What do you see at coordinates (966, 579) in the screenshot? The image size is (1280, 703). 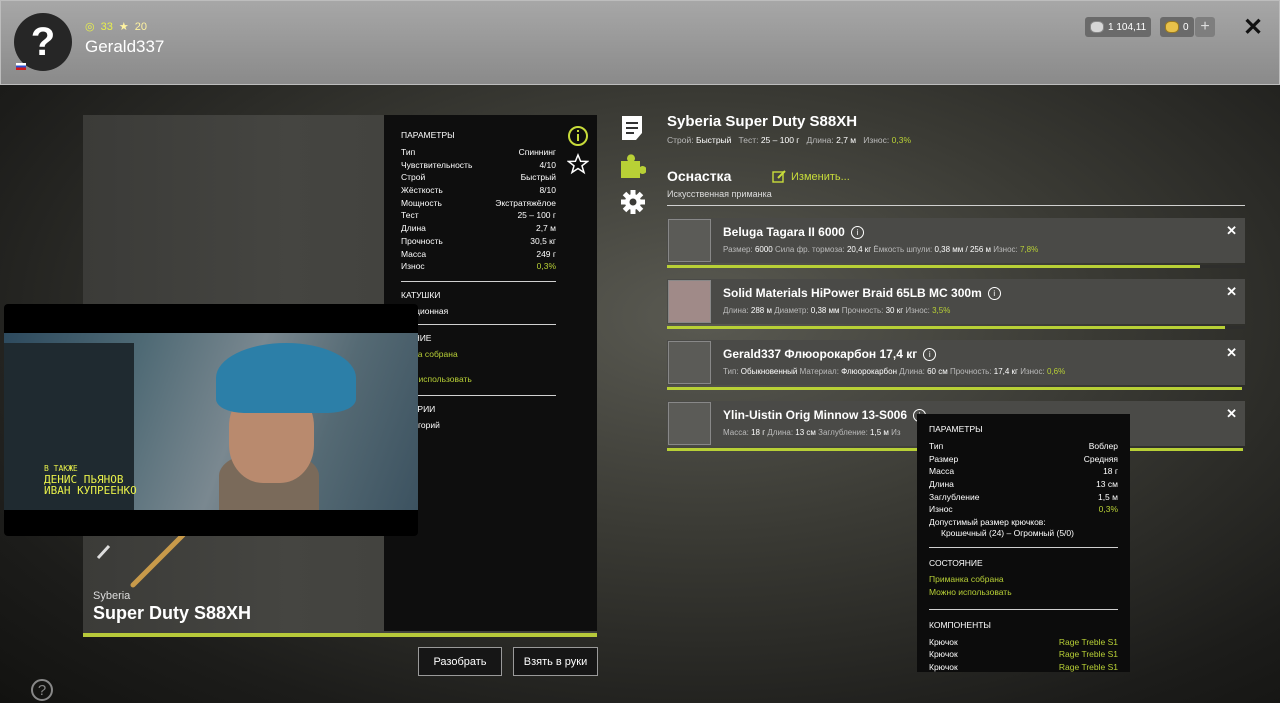 I see `state-line: Приманка собрана` at bounding box center [966, 579].